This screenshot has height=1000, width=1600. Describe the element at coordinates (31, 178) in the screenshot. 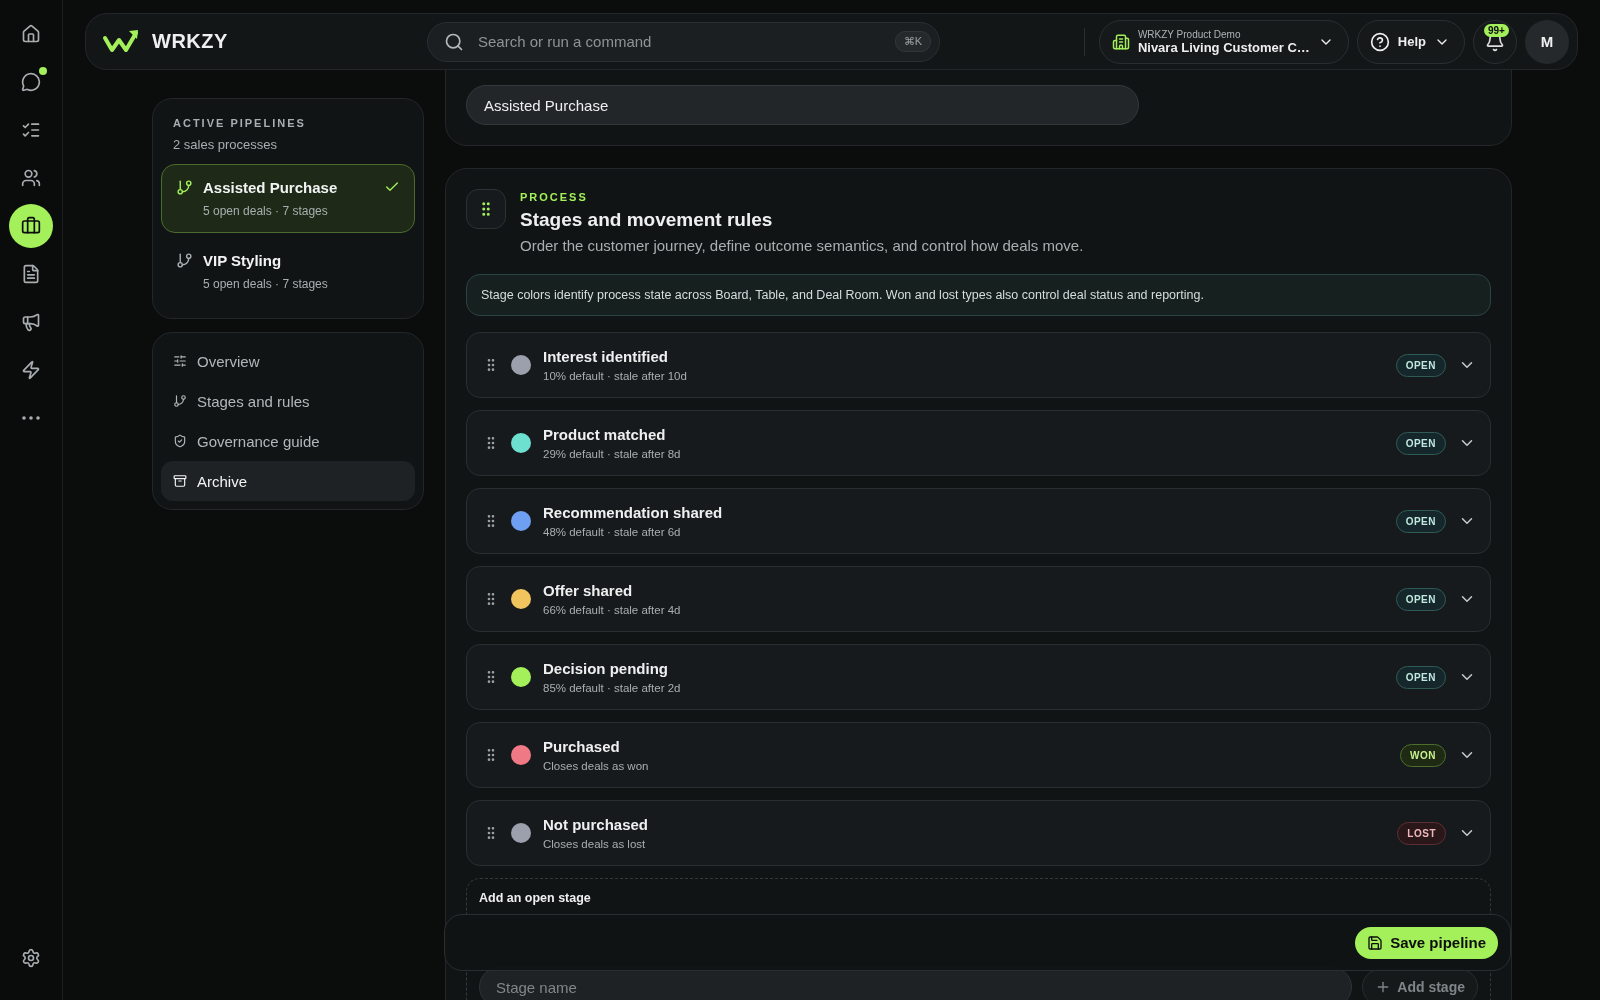

I see `users-icon` at that location.